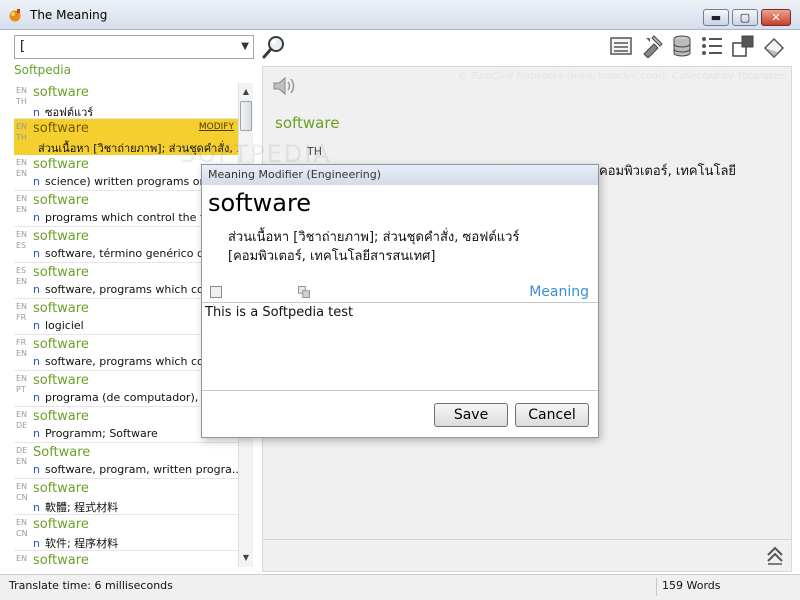 This screenshot has width=800, height=600. I want to click on cancel-button: Cancel, so click(552, 415).